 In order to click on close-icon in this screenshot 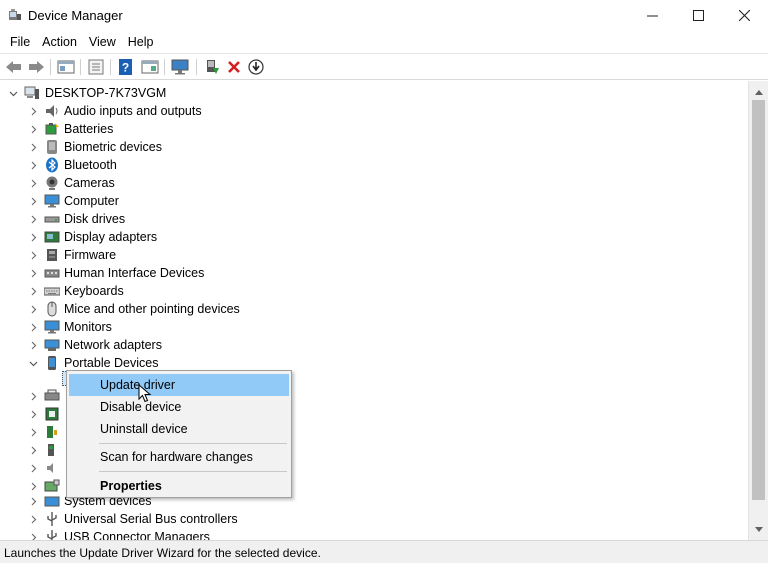, I will do `click(744, 15)`.